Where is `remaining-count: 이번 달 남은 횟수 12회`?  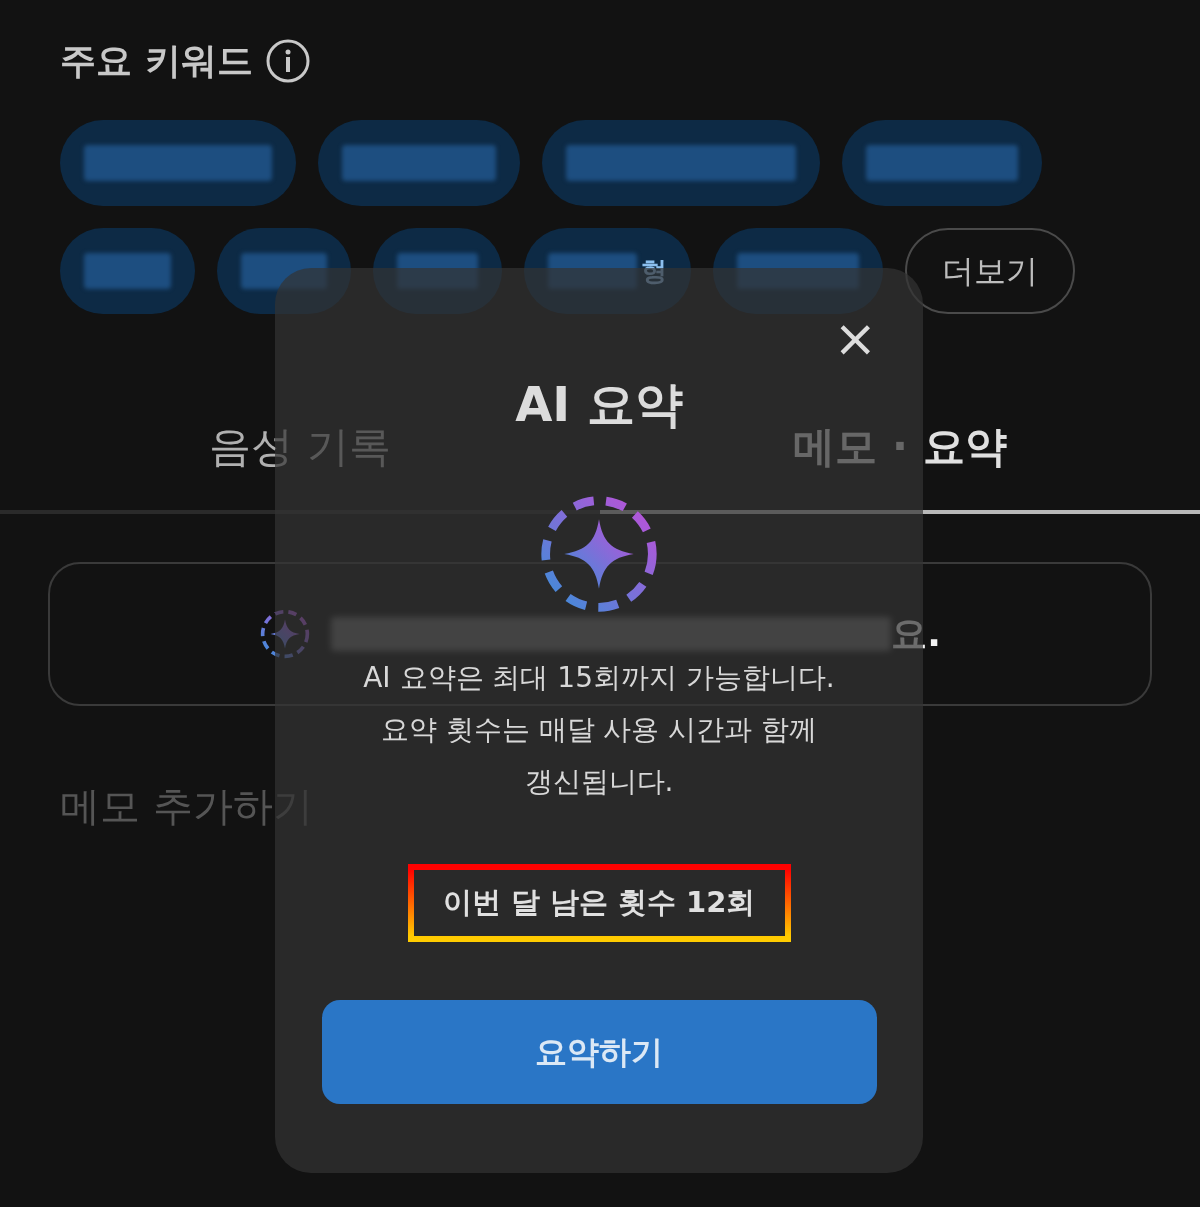
remaining-count: 이번 달 남은 횟수 12회 is located at coordinates (599, 903).